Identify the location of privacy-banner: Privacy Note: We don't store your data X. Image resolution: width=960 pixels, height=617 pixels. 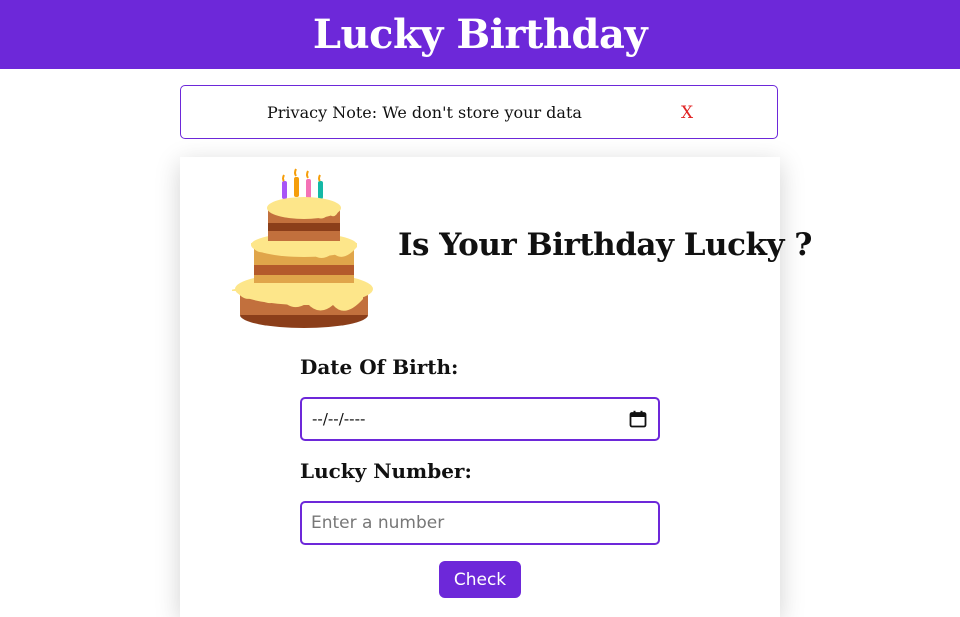
(479, 112).